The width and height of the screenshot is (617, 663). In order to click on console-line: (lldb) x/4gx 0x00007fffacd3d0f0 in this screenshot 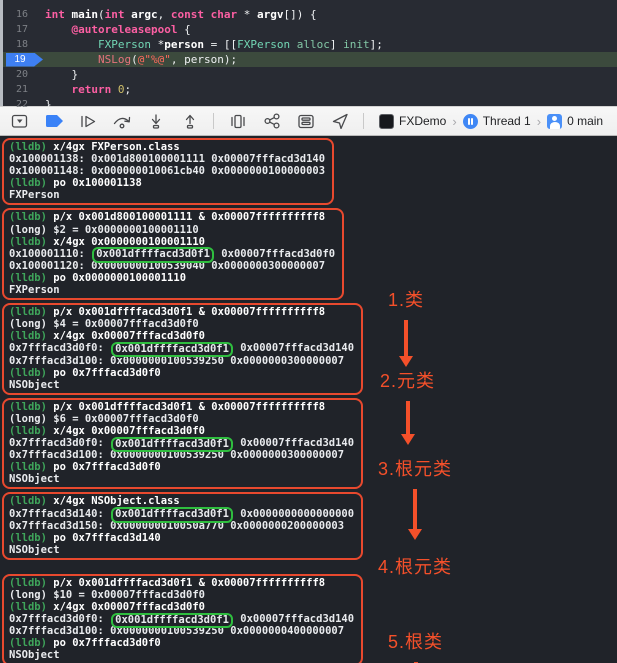, I will do `click(181, 431)`.